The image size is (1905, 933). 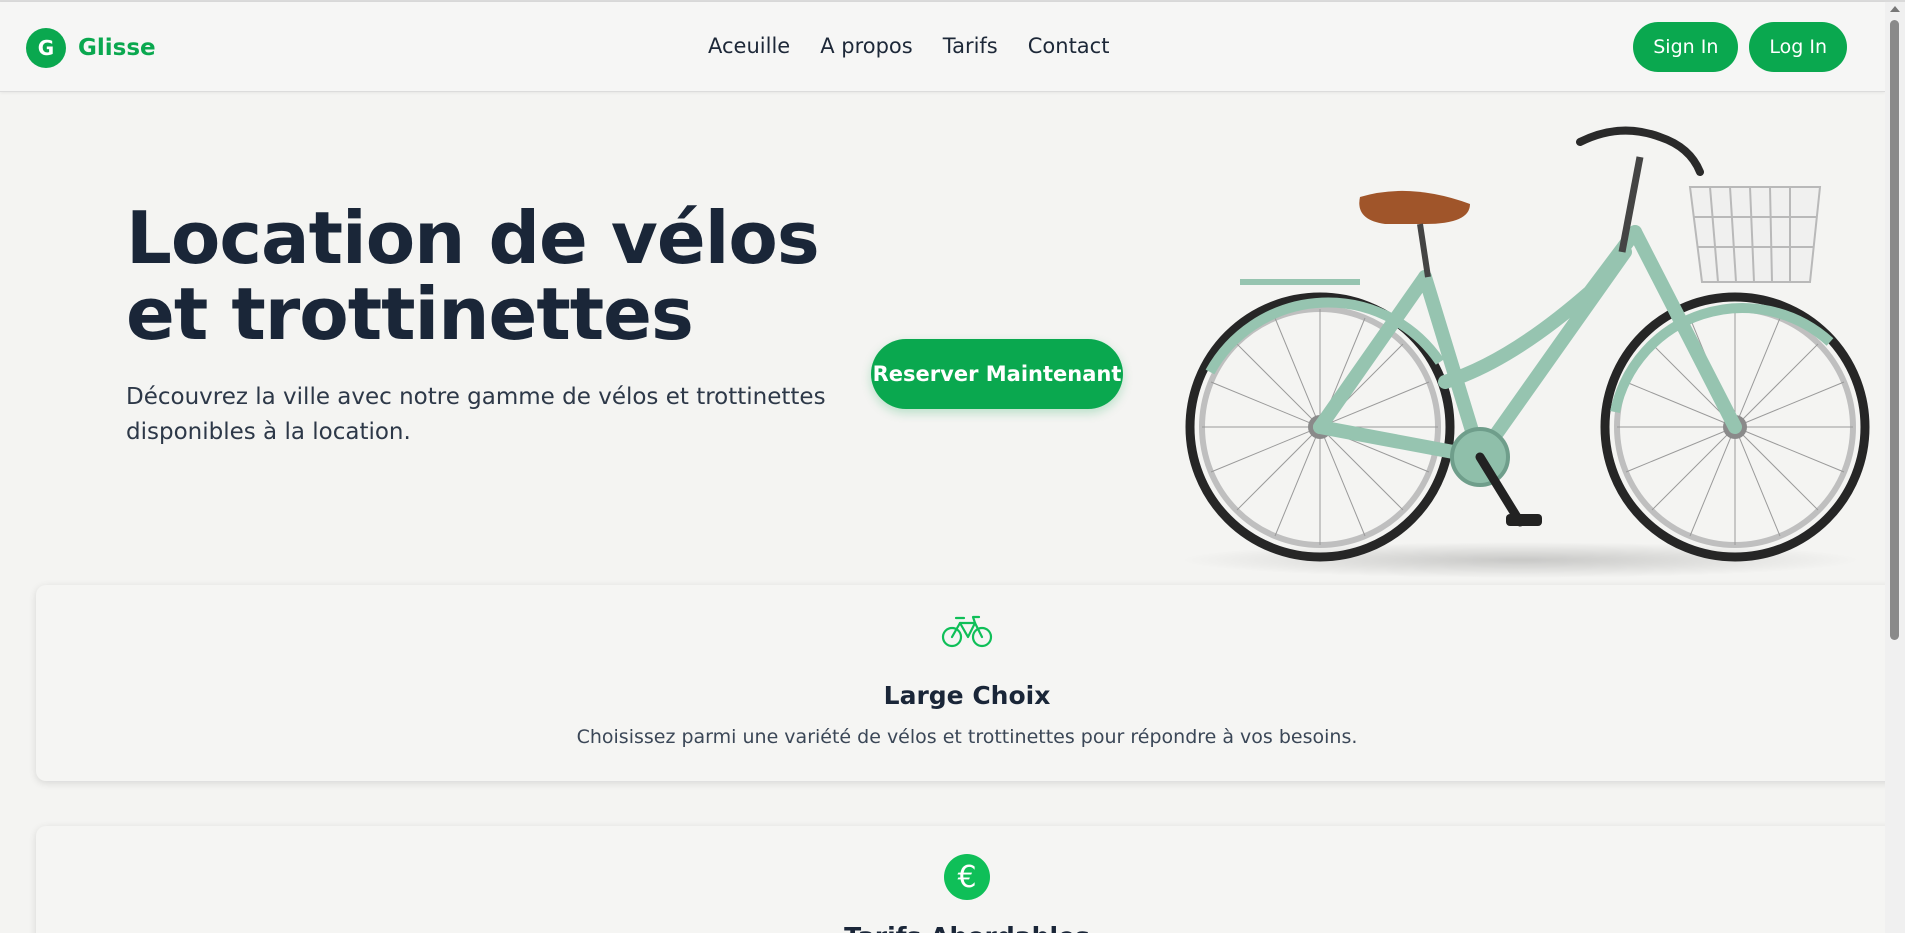 I want to click on bicycle-icon, so click(x=967, y=631).